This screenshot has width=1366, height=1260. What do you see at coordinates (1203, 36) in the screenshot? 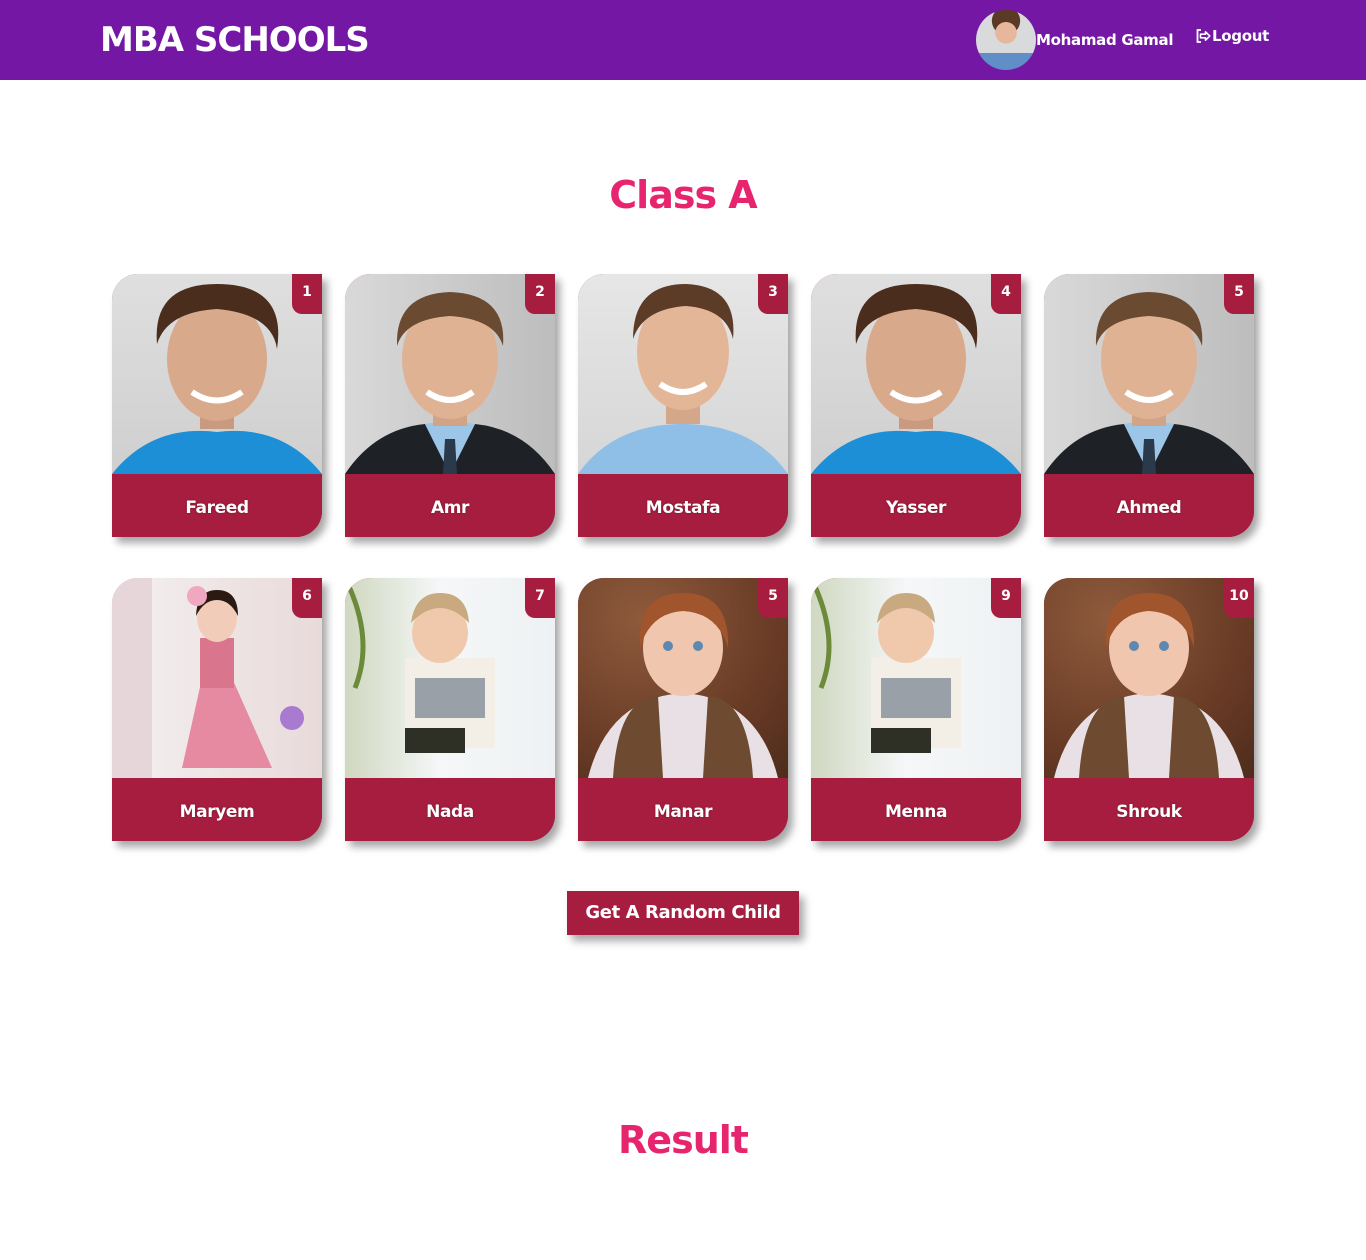
I see `logout-icon` at bounding box center [1203, 36].